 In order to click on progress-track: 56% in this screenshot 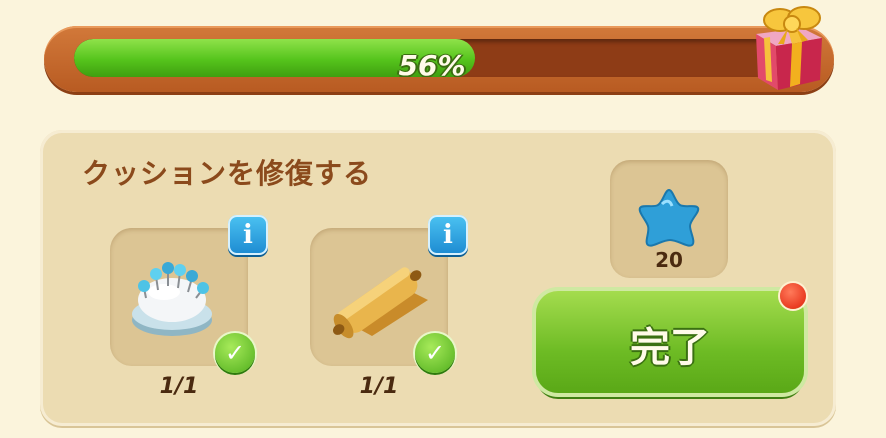, I will do `click(432, 58)`.